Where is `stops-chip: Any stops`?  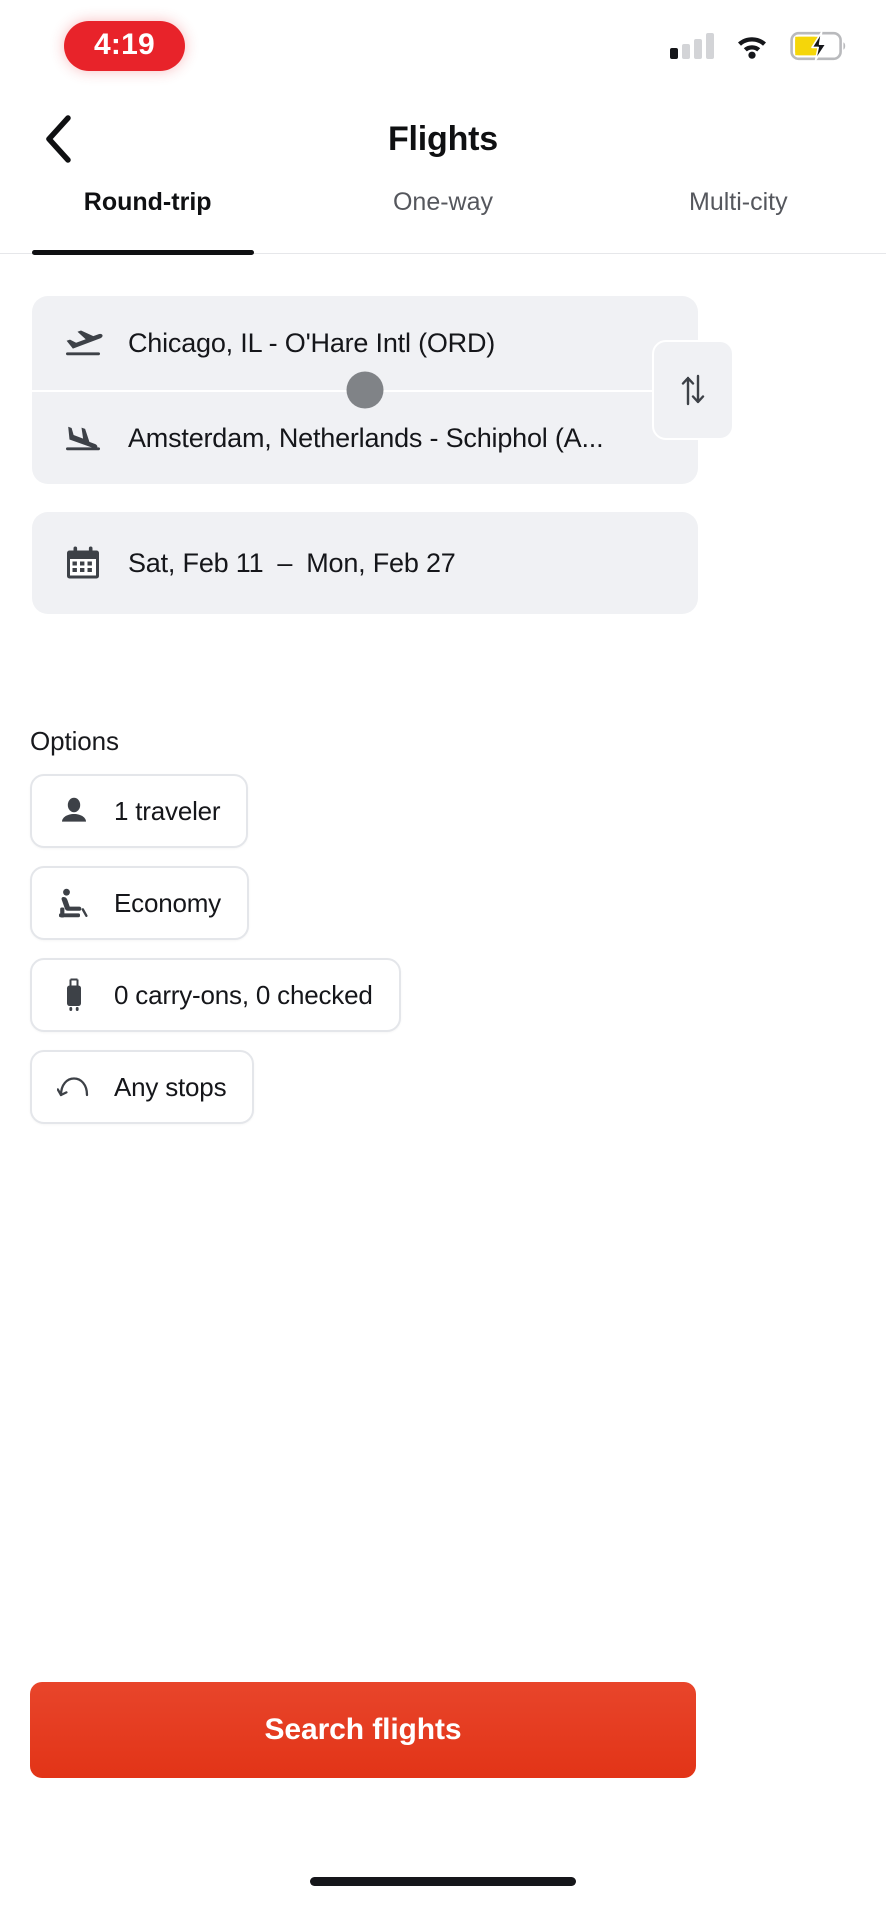
stops-chip: Any stops is located at coordinates (142, 1087).